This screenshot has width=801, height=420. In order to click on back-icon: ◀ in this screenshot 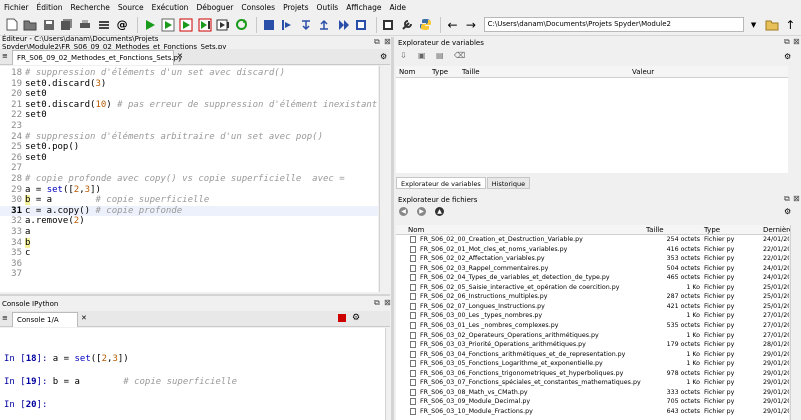, I will do `click(403, 211)`.